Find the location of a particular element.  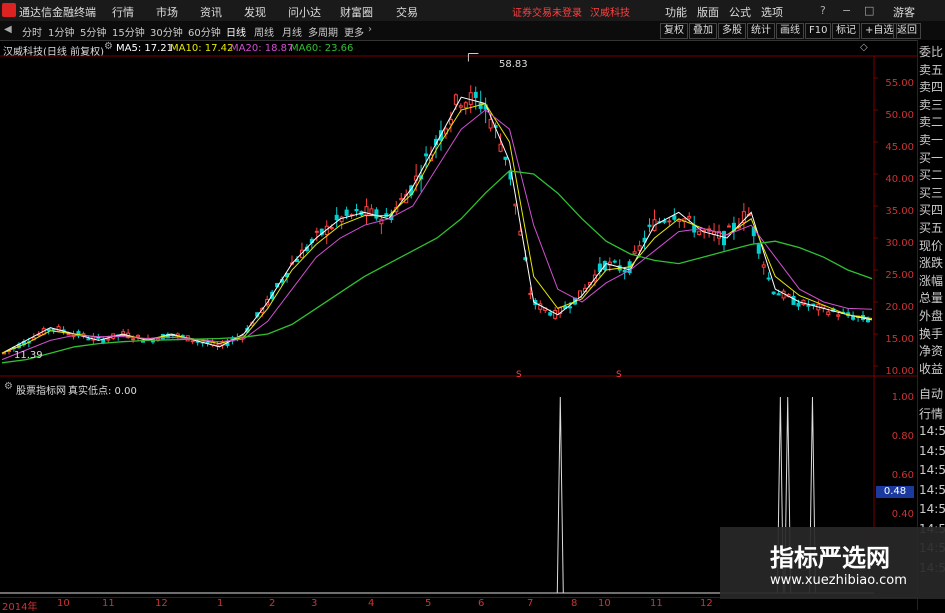

price-axis-label: 10.00 is located at coordinates (899, 371).